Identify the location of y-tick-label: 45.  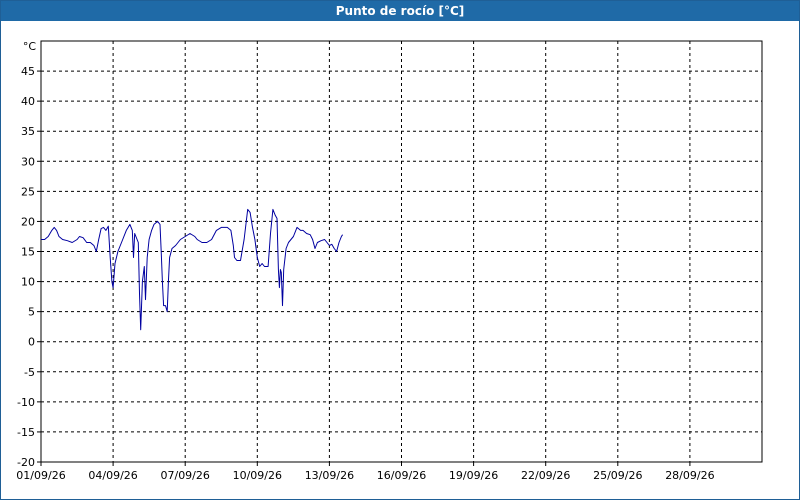
(28, 71).